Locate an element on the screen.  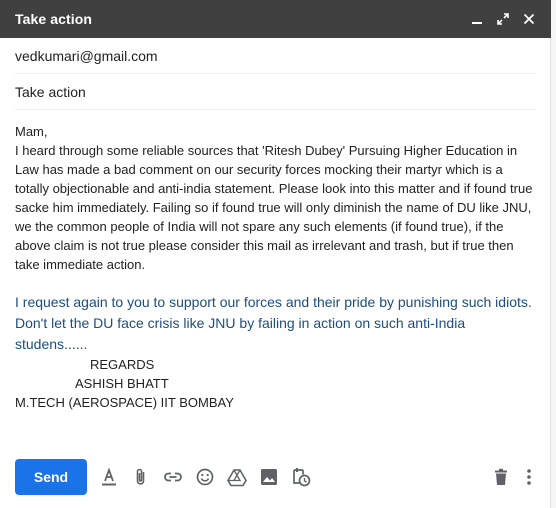
subject-field: Take action is located at coordinates (275, 92).